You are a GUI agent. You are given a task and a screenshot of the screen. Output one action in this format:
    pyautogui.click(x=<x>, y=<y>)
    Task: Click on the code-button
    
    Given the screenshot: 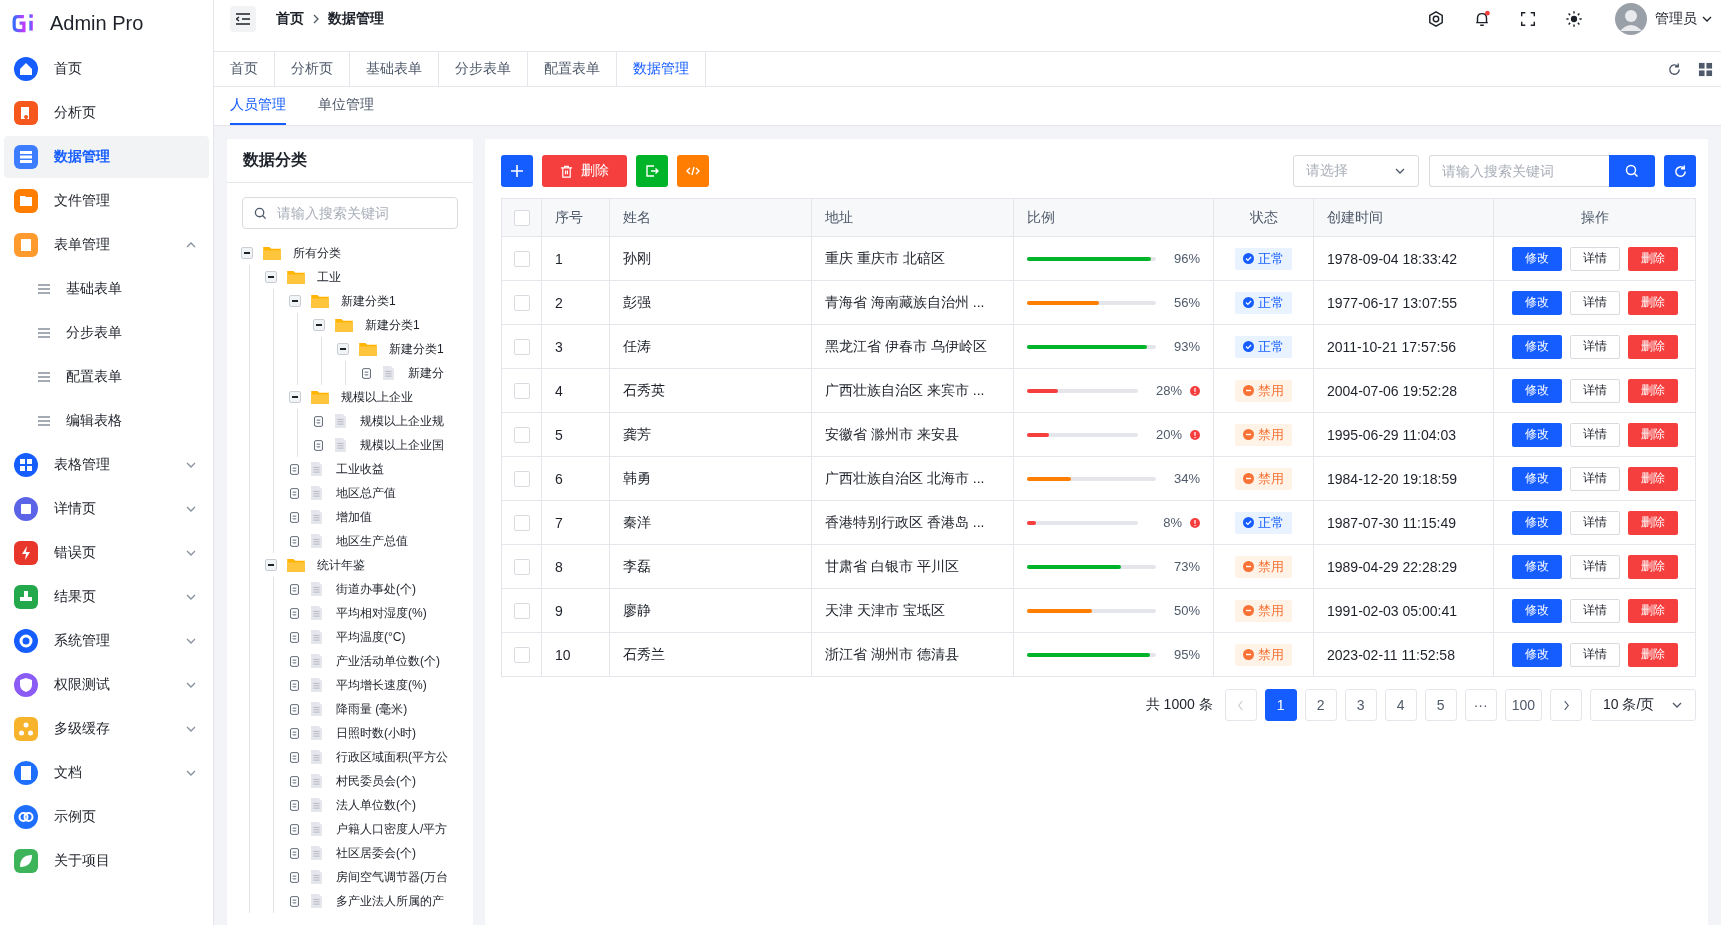 What is the action you would take?
    pyautogui.click(x=693, y=171)
    